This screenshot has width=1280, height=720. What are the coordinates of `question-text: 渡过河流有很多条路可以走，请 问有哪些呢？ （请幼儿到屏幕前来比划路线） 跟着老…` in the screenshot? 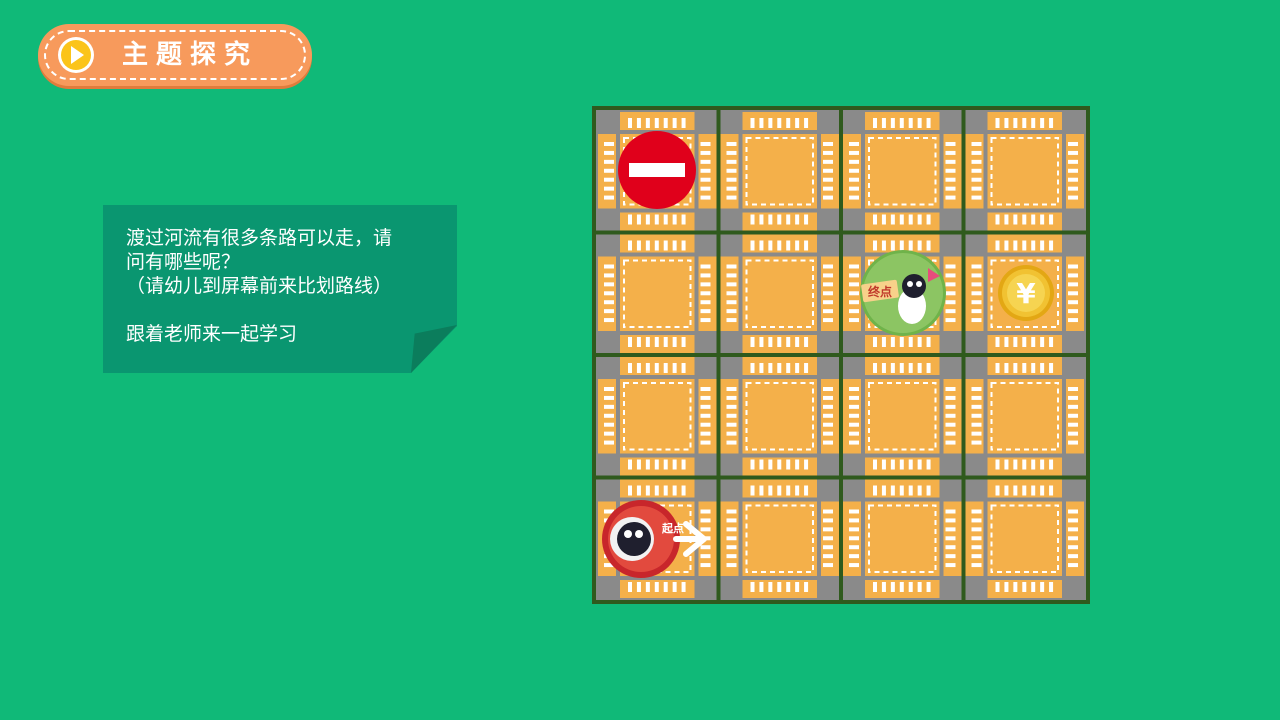 It's located at (286, 286).